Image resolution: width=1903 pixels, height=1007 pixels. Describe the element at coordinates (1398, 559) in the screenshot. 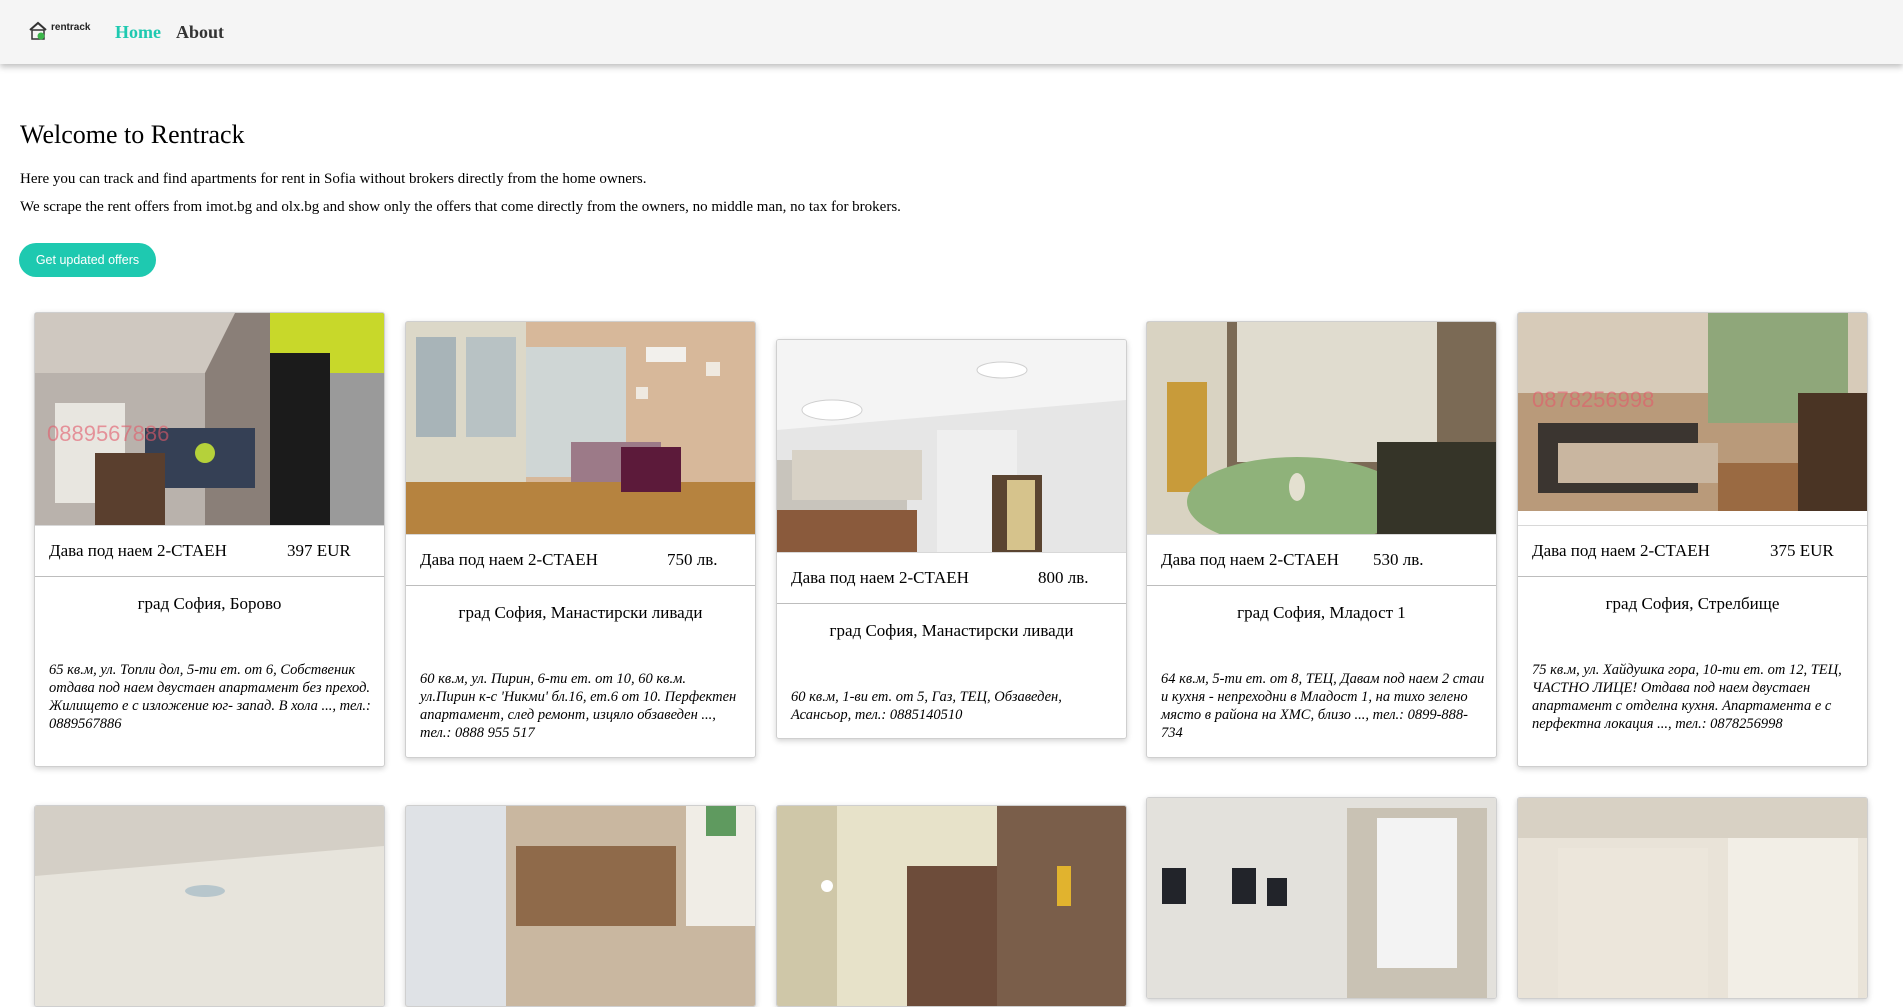

I see `offer-price: 530 лв.` at that location.